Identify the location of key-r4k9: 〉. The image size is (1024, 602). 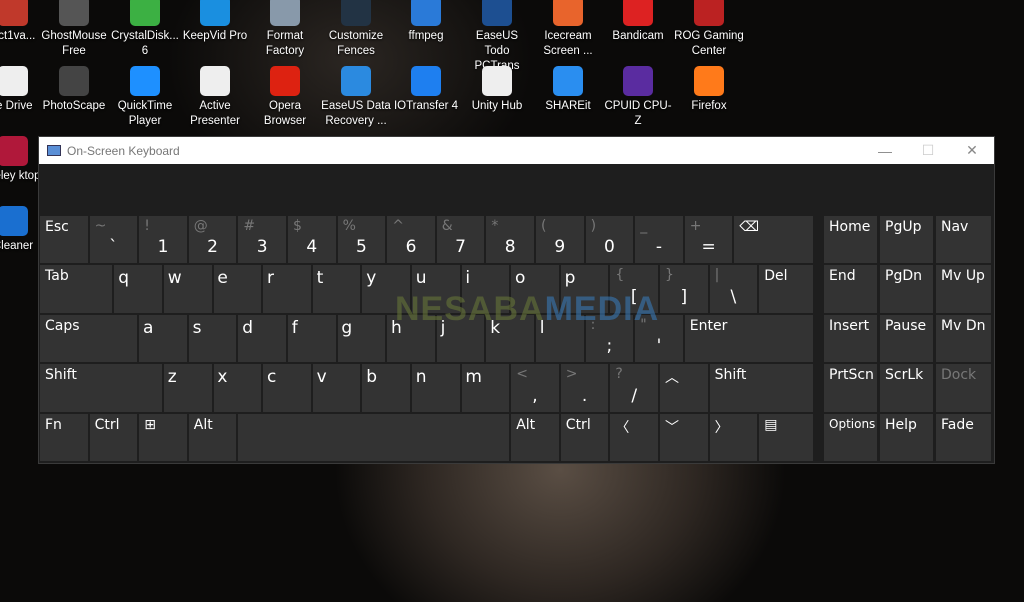
(733, 437).